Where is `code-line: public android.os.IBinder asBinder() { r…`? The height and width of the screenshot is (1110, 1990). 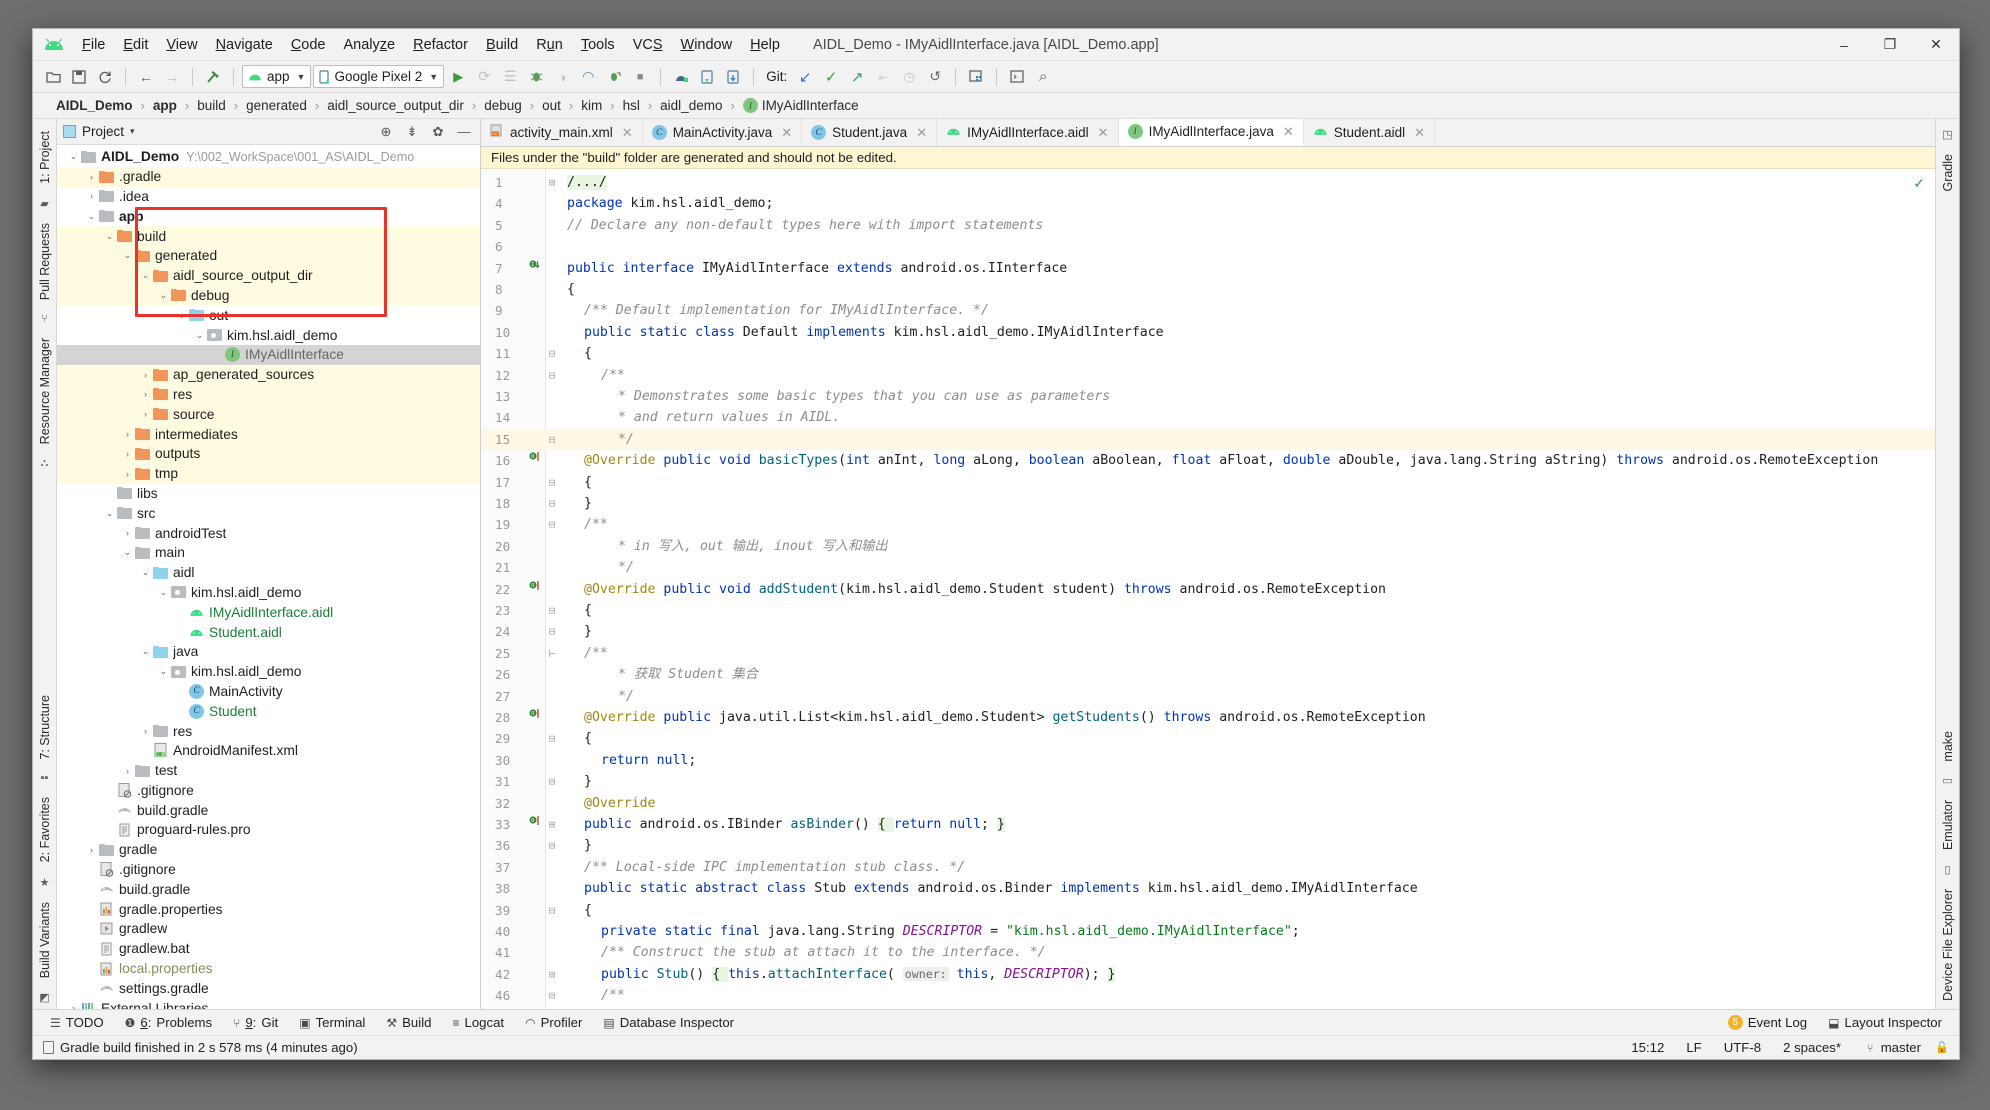 code-line: public android.os.IBinder asBinder() { r… is located at coordinates (794, 824).